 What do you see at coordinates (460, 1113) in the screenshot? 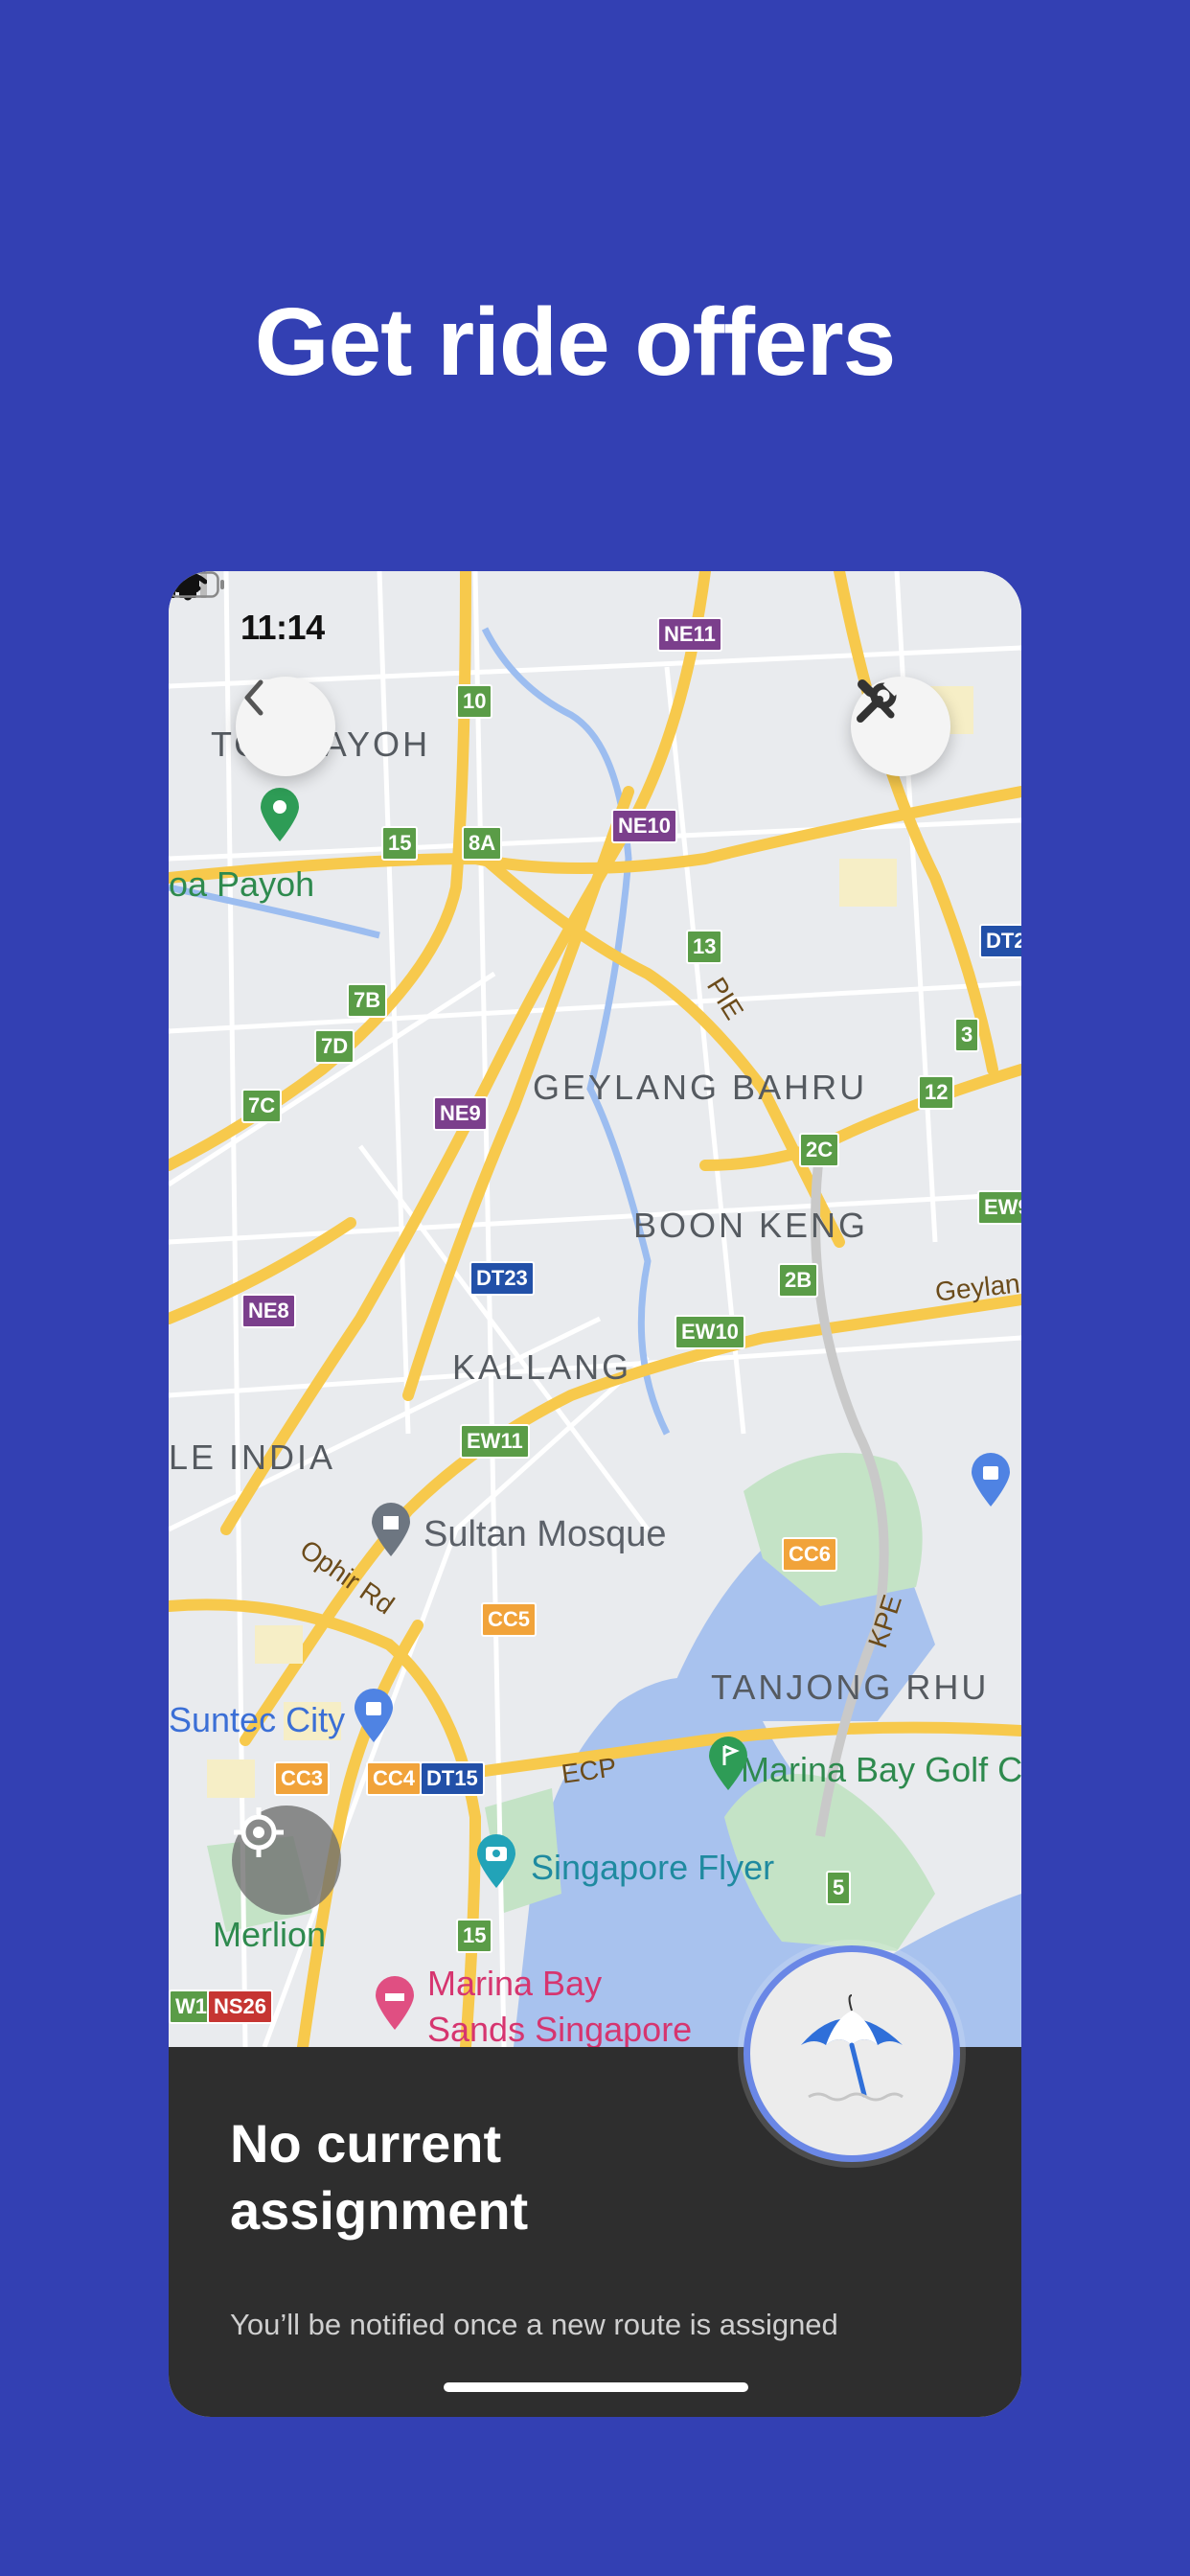
I see `map-badge: NE9` at bounding box center [460, 1113].